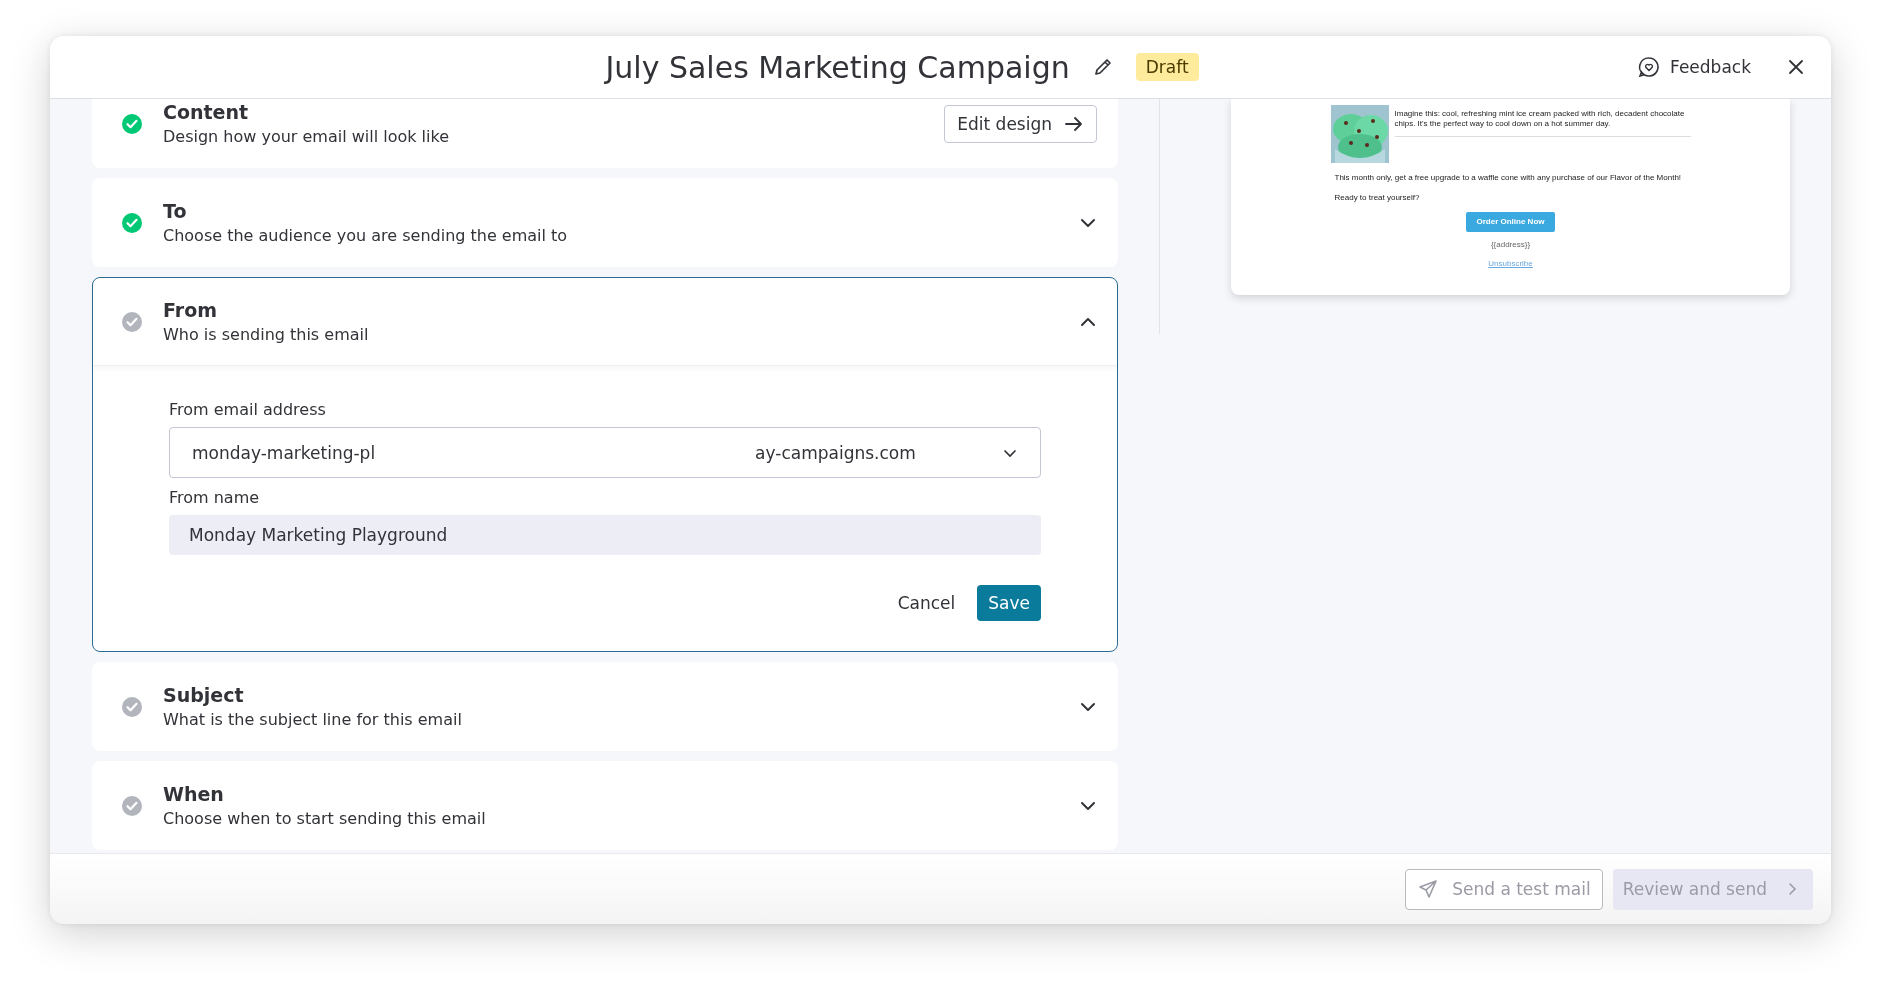 The width and height of the screenshot is (1881, 988). What do you see at coordinates (313, 719) in the screenshot?
I see `step-subtitle: What is the subject line for this email` at bounding box center [313, 719].